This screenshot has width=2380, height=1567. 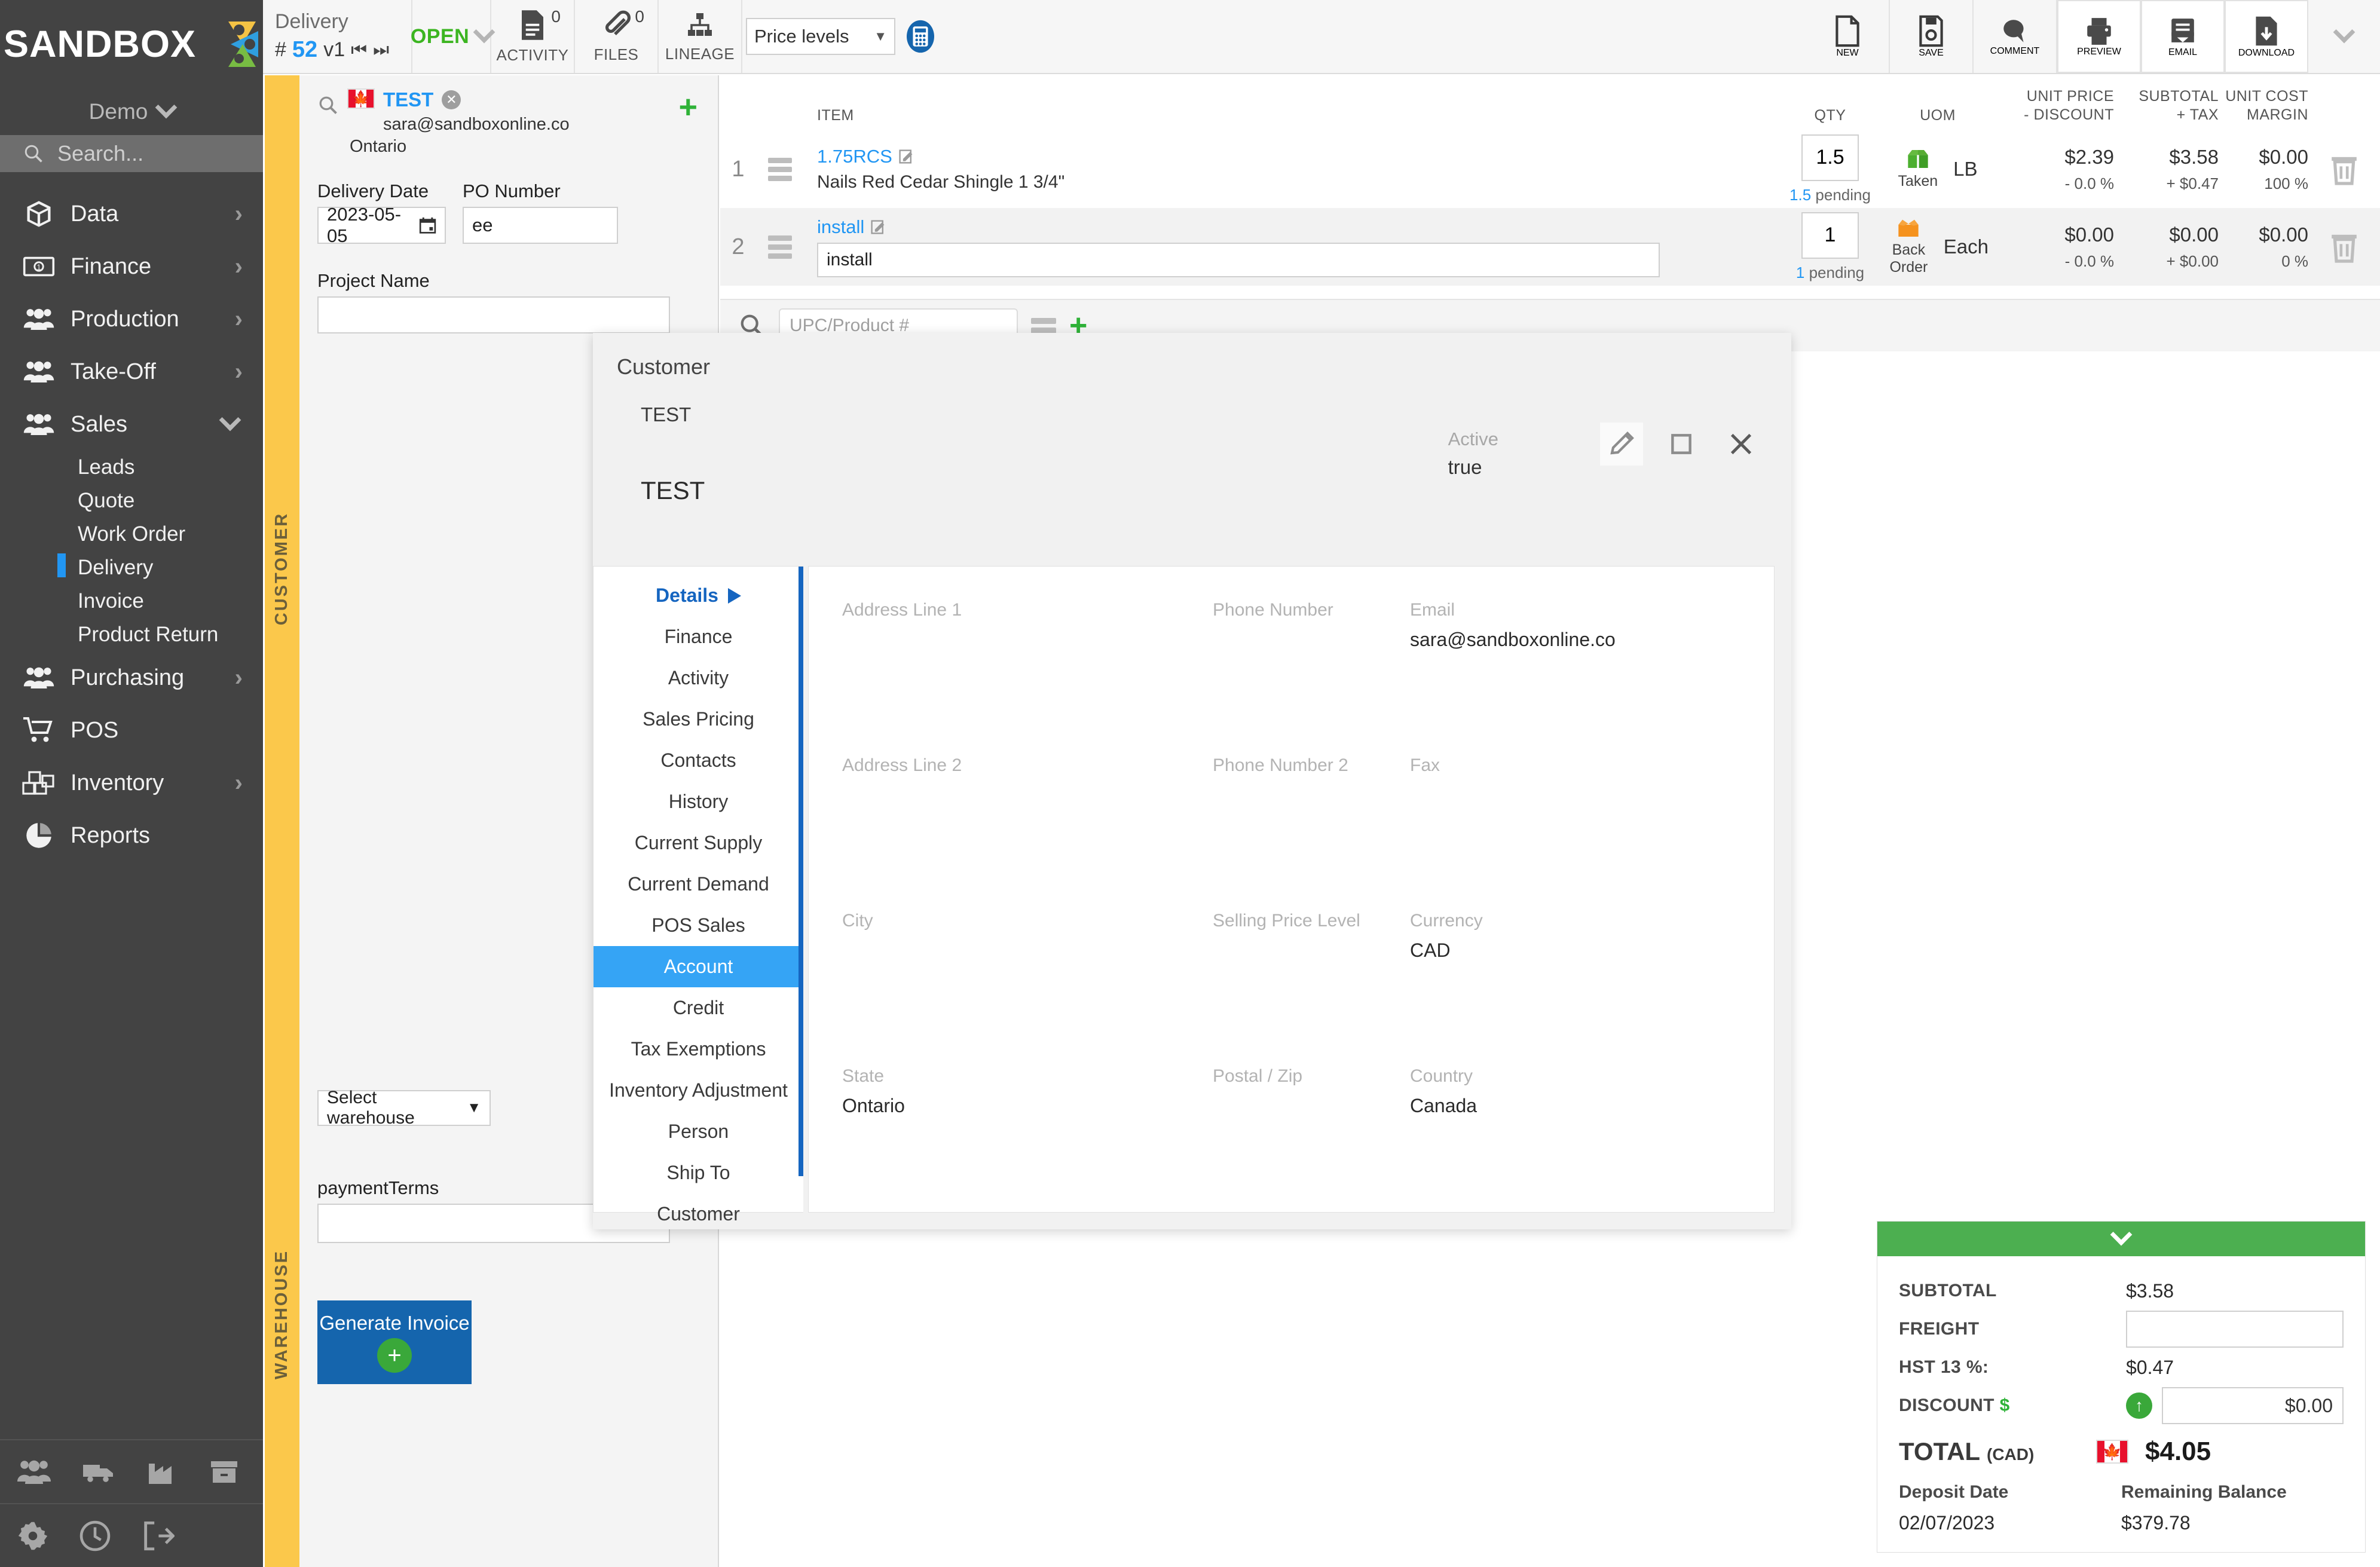 I want to click on totals-collapse-button, so click(x=2121, y=1239).